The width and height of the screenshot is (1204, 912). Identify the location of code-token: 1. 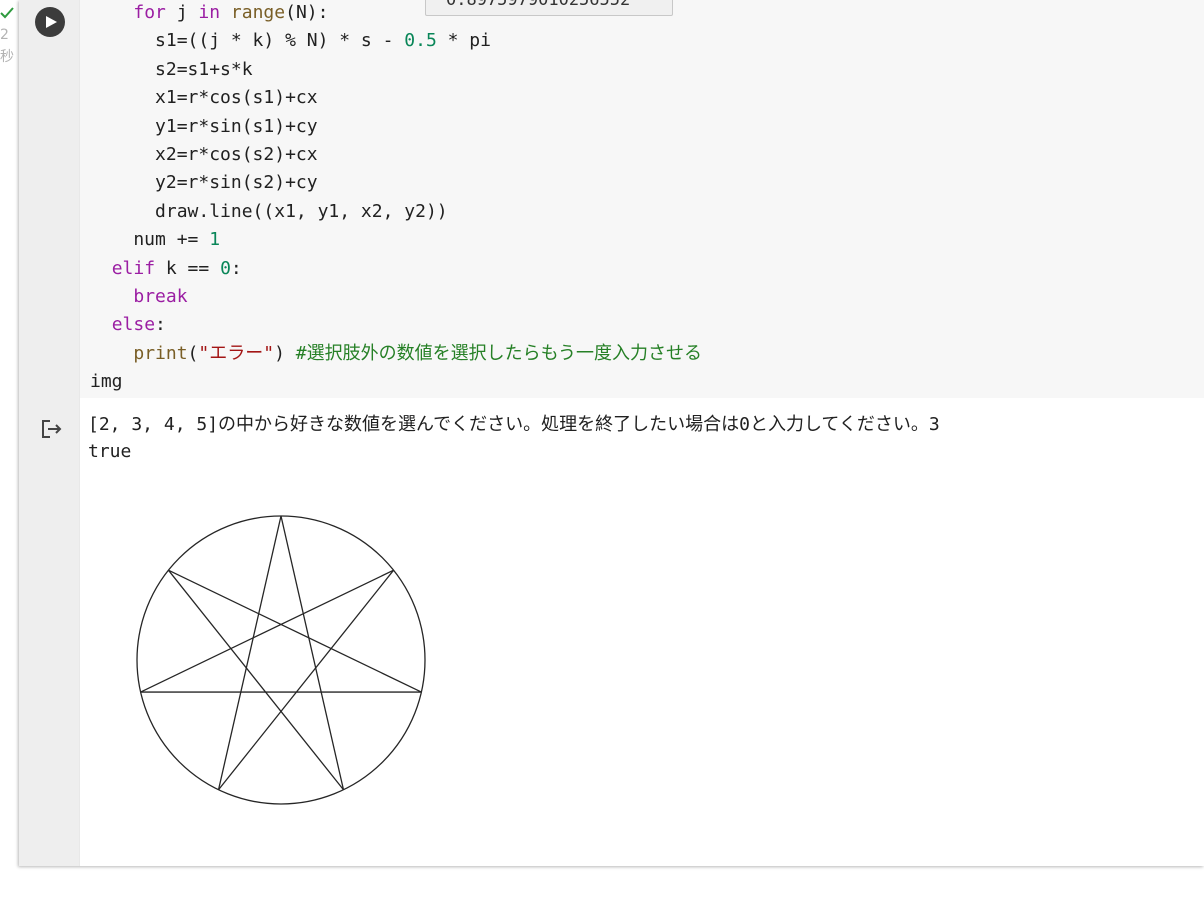
(215, 240).